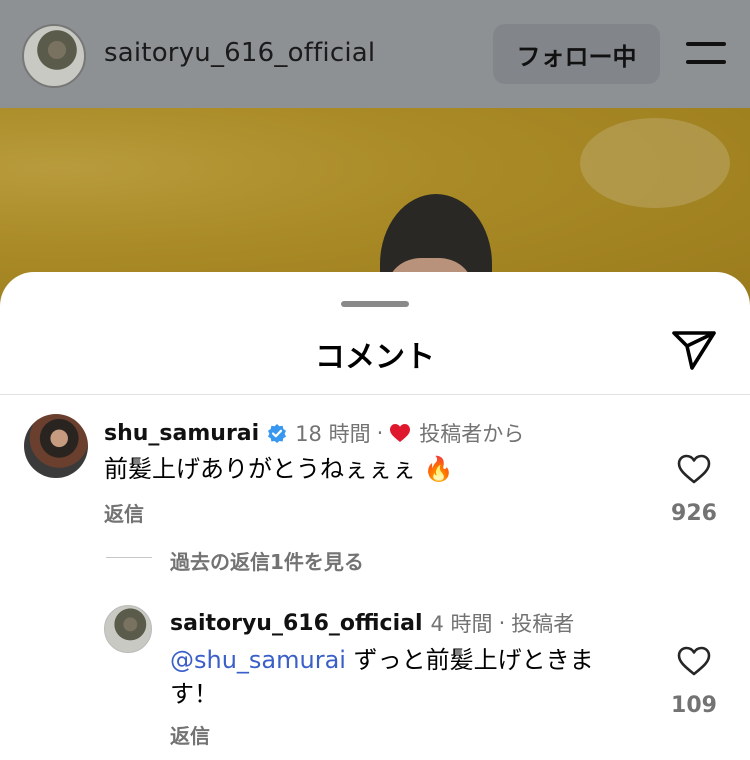  Describe the element at coordinates (694, 705) in the screenshot. I see `like-count: 109` at that location.